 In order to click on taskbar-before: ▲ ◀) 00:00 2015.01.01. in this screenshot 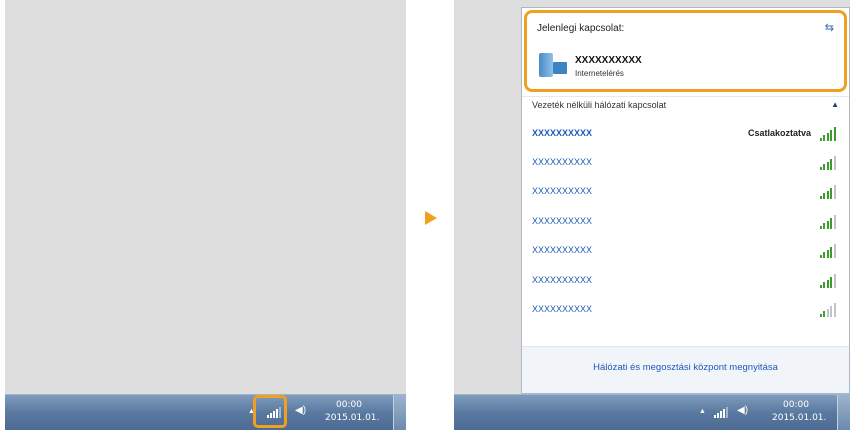, I will do `click(205, 412)`.